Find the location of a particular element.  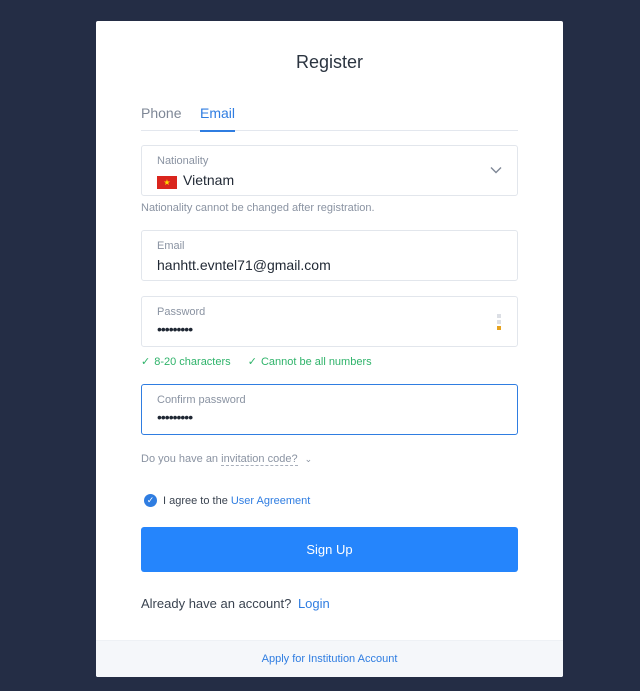

institution-account-link: Apply for Institution Account is located at coordinates (330, 659).